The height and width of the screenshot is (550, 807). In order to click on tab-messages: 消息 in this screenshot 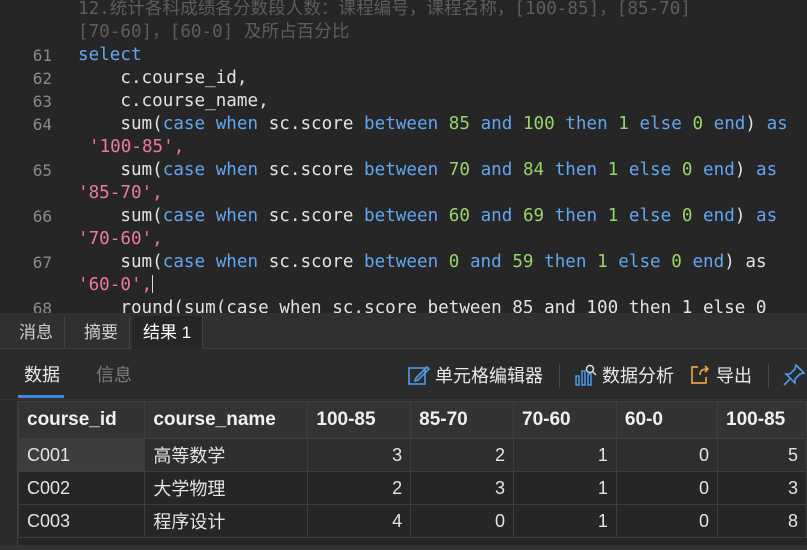, I will do `click(36, 332)`.